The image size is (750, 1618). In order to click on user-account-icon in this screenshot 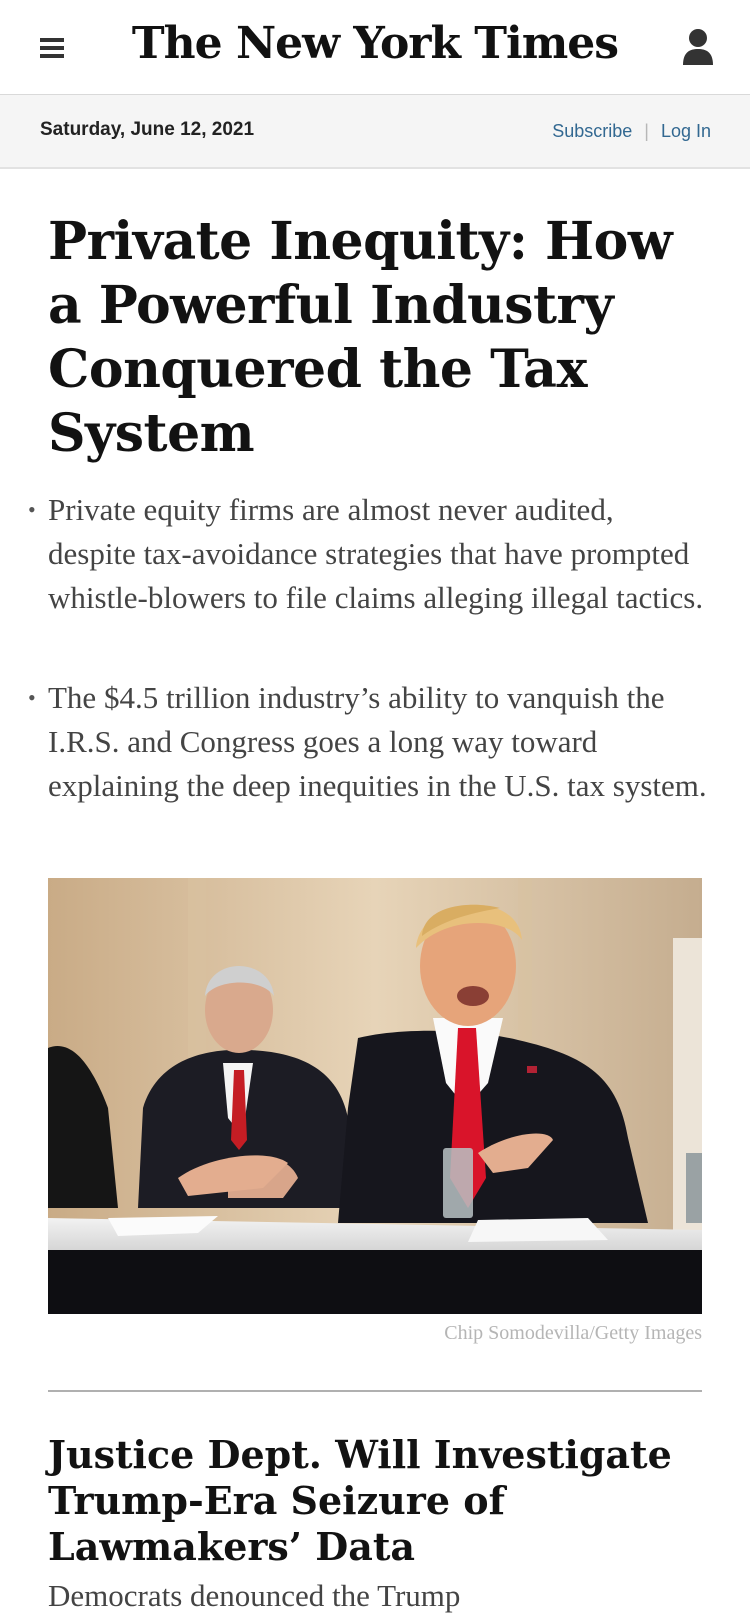, I will do `click(698, 47)`.